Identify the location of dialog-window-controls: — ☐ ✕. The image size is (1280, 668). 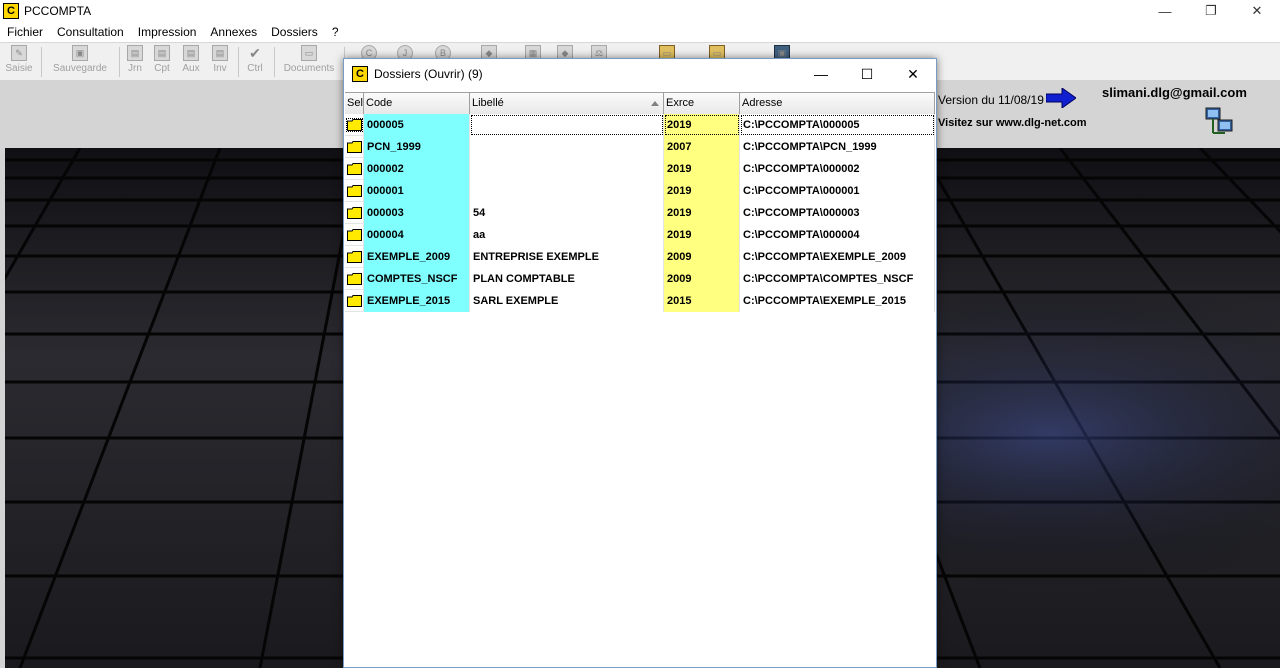
(867, 74).